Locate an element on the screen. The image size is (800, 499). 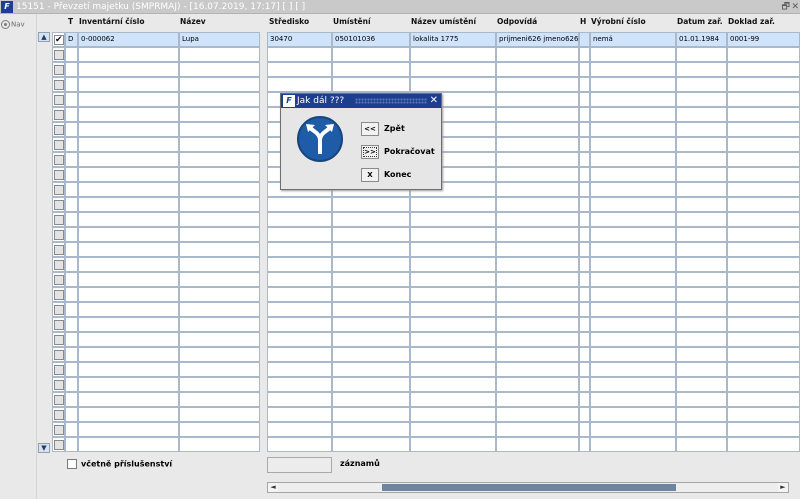
col-header-nazev: Název is located at coordinates (193, 22).